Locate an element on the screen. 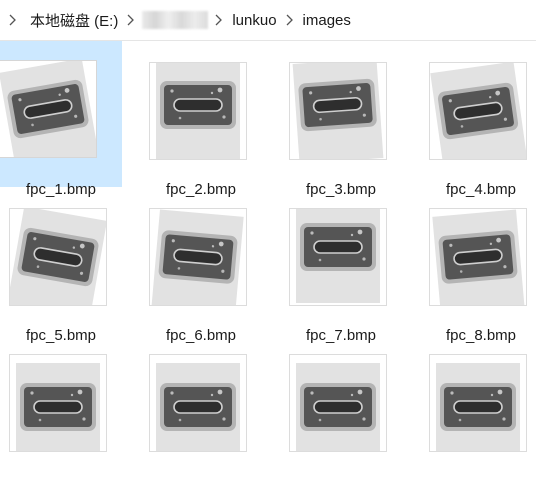  breadcrumb-folder-redacted is located at coordinates (175, 20).